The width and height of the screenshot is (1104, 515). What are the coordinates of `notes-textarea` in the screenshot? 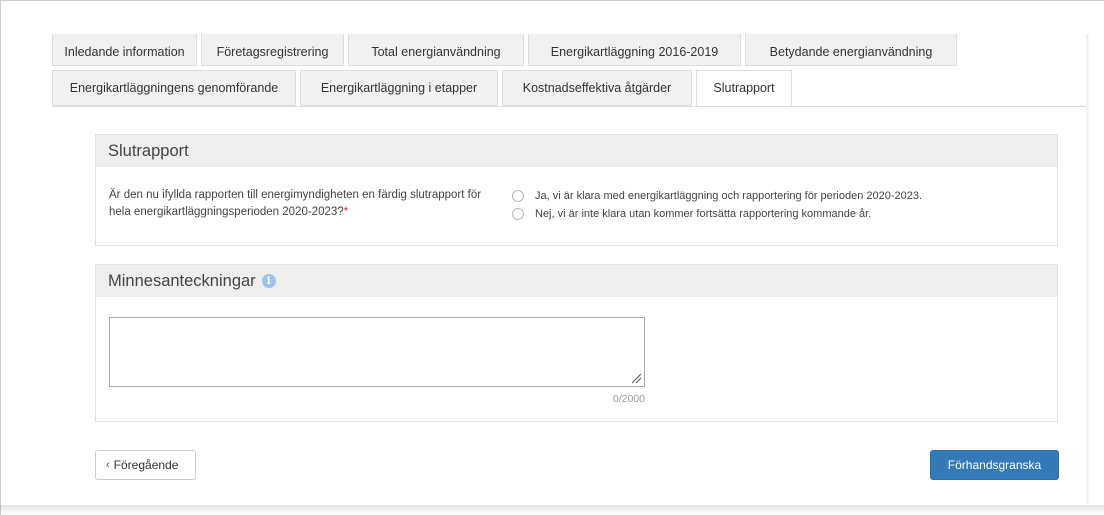 It's located at (377, 352).